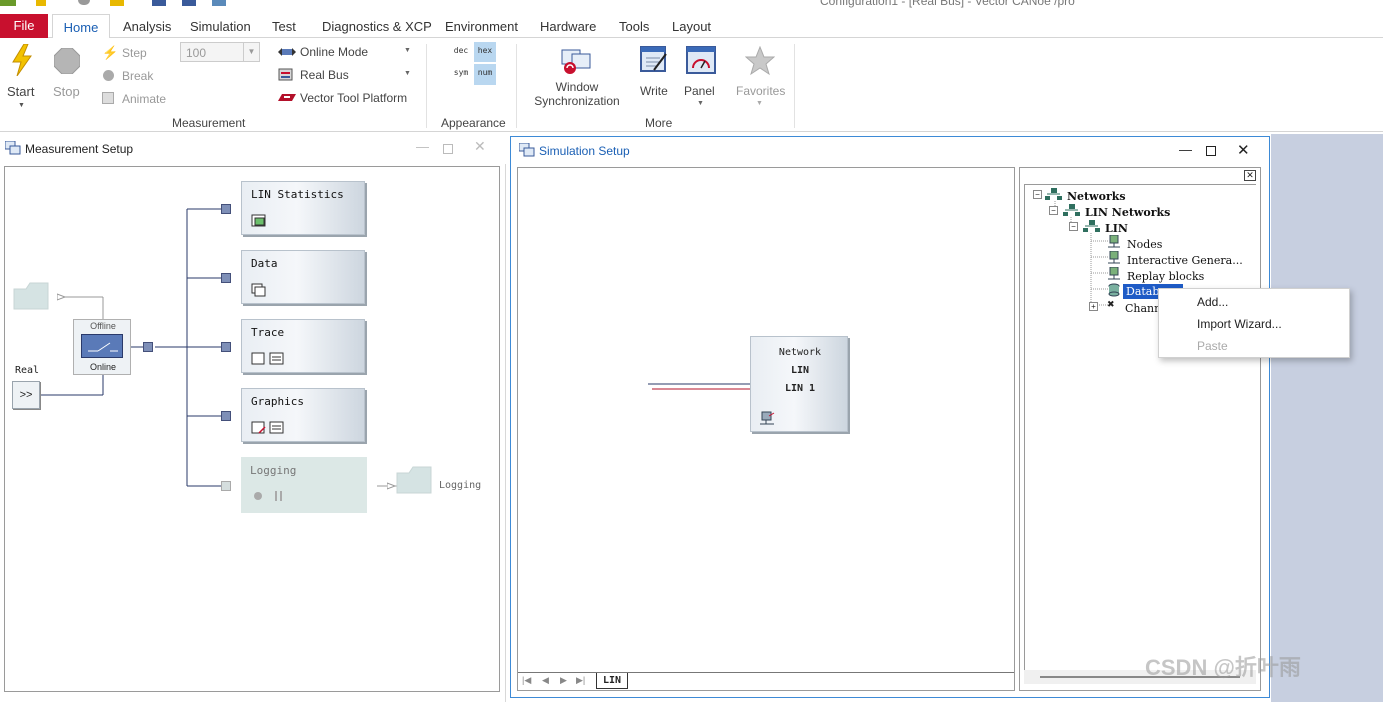 This screenshot has height=702, width=1383. Describe the element at coordinates (634, 26) in the screenshot. I see `tab-tools: Tools` at that location.